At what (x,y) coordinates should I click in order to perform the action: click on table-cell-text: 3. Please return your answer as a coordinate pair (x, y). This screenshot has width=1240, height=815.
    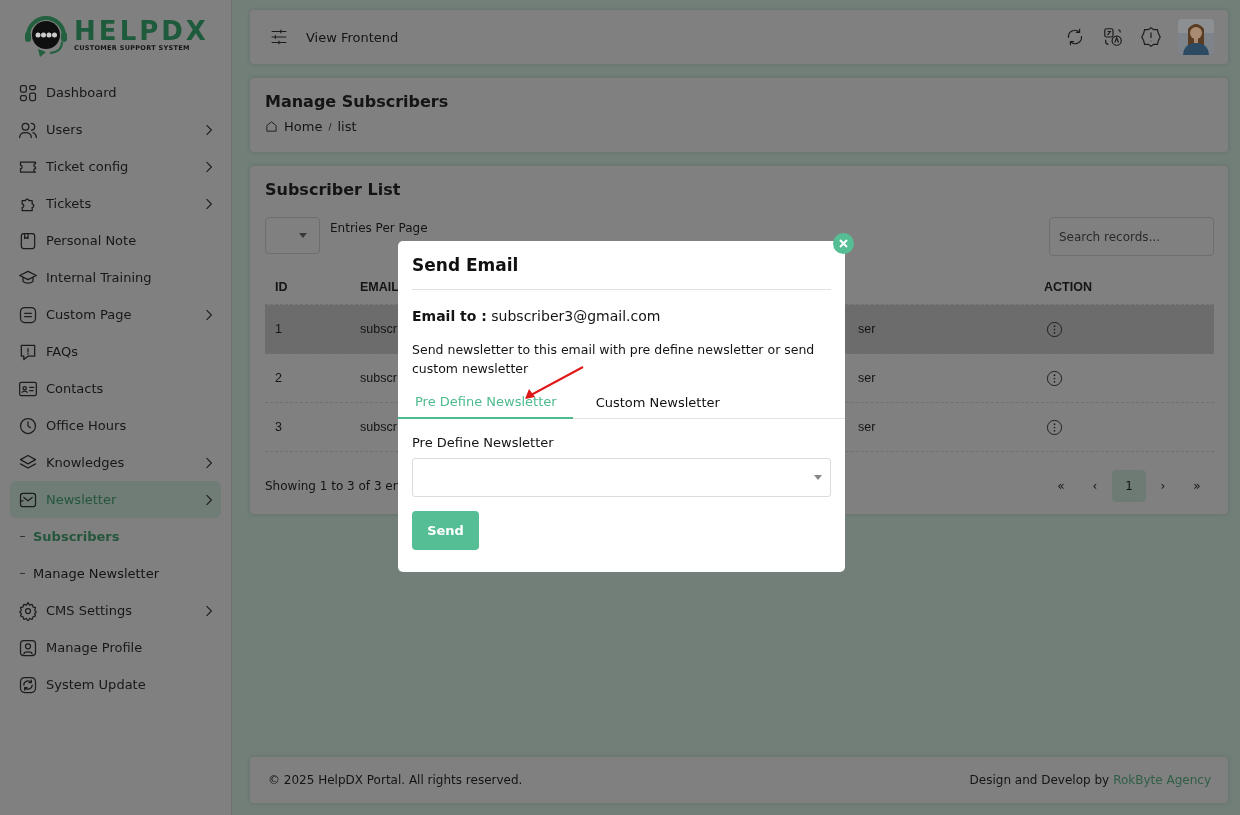
    Looking at the image, I should click on (278, 427).